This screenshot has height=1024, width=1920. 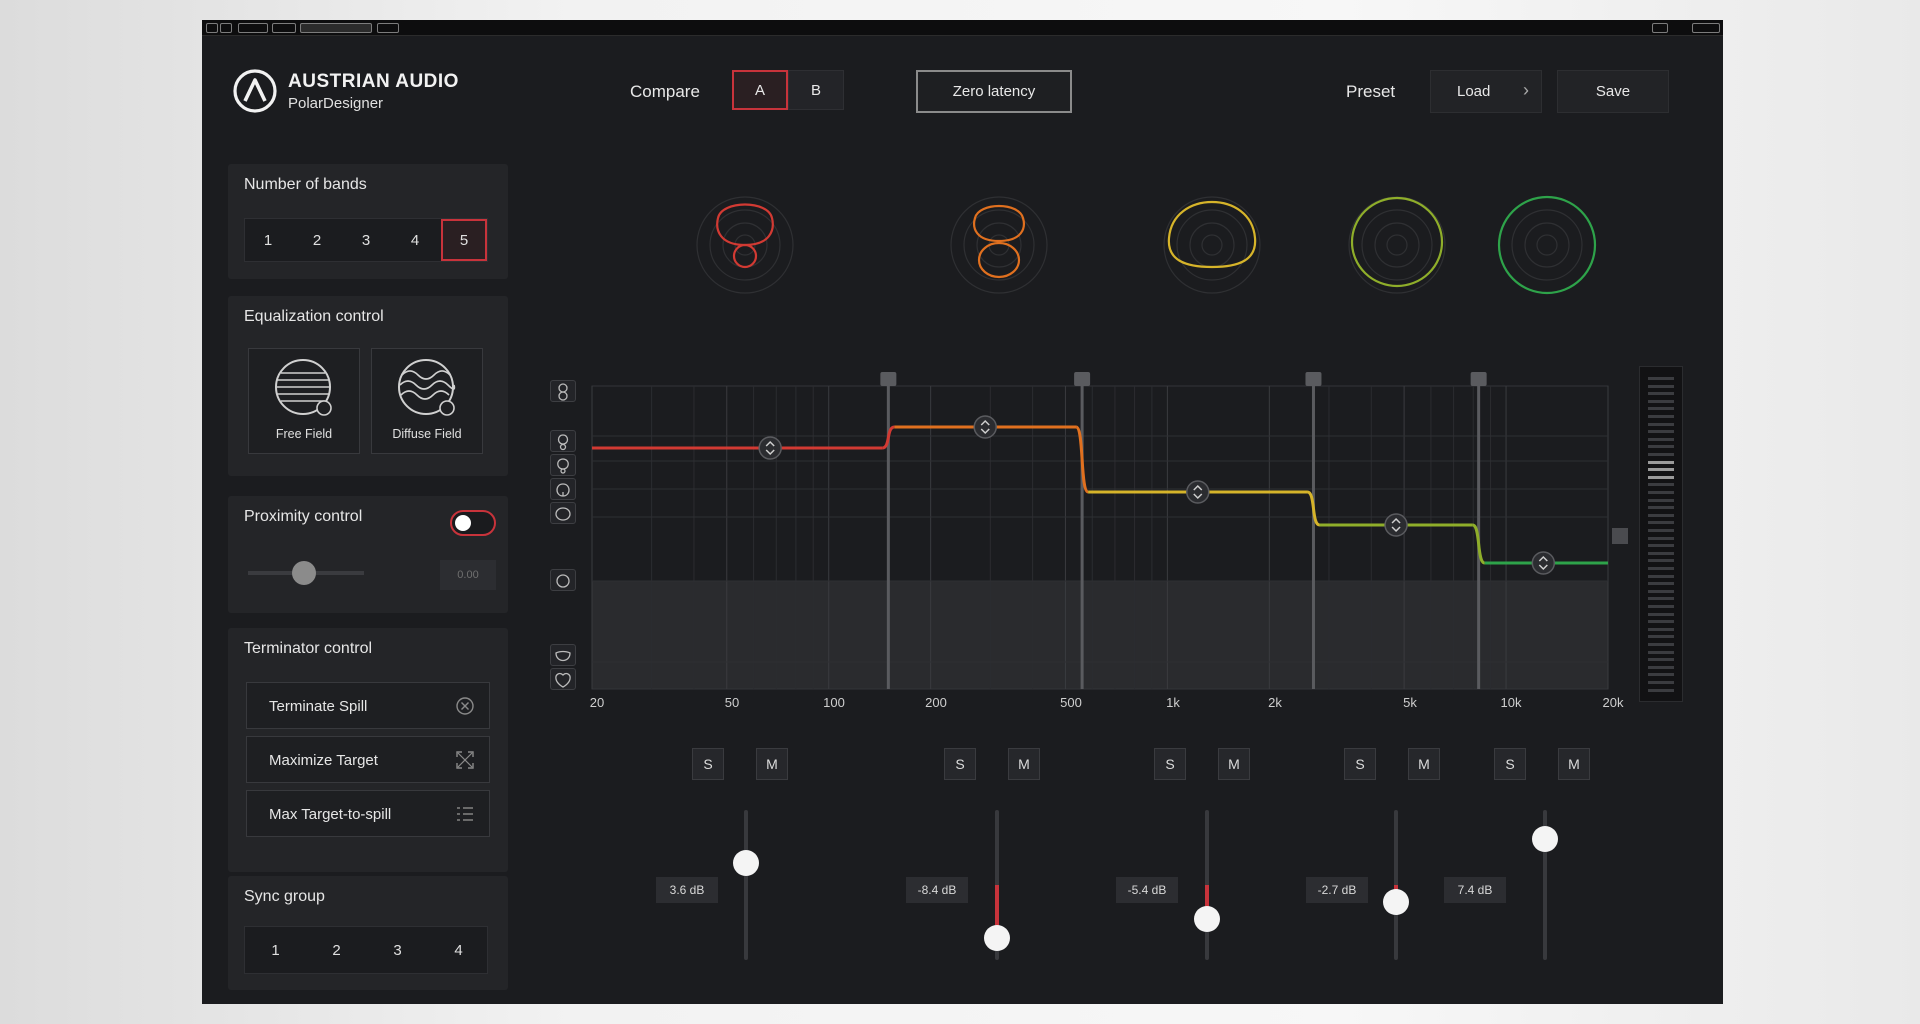 I want to click on max-target-to-spill-button: Max Target-to-spill, so click(x=368, y=813).